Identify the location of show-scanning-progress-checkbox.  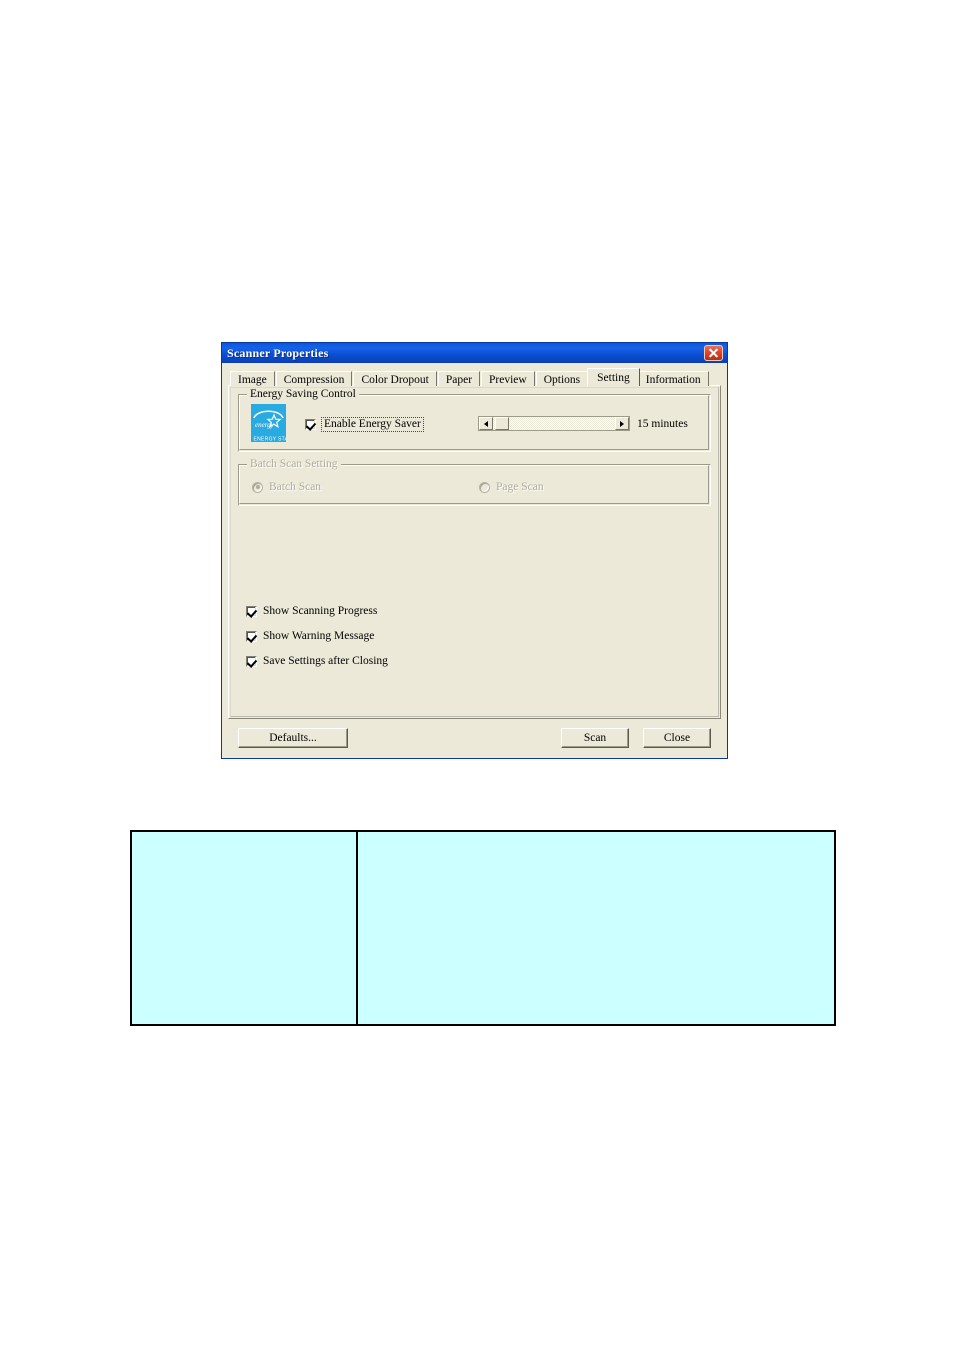
(251, 611).